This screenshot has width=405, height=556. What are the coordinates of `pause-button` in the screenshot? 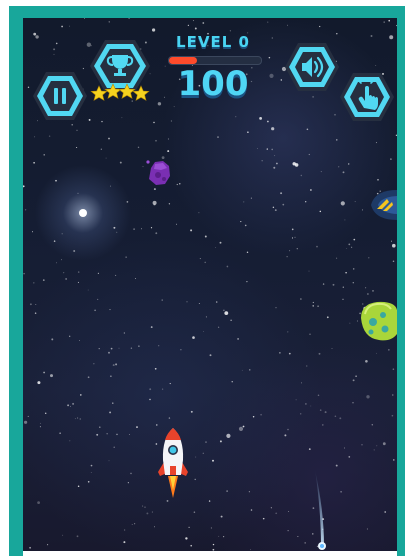 It's located at (60, 96).